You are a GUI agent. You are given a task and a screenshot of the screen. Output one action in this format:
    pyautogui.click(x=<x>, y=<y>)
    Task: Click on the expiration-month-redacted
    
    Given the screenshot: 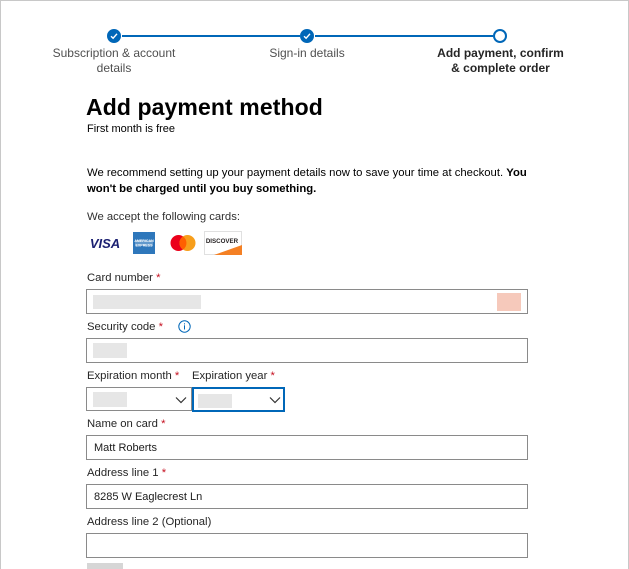 What is the action you would take?
    pyautogui.click(x=110, y=399)
    